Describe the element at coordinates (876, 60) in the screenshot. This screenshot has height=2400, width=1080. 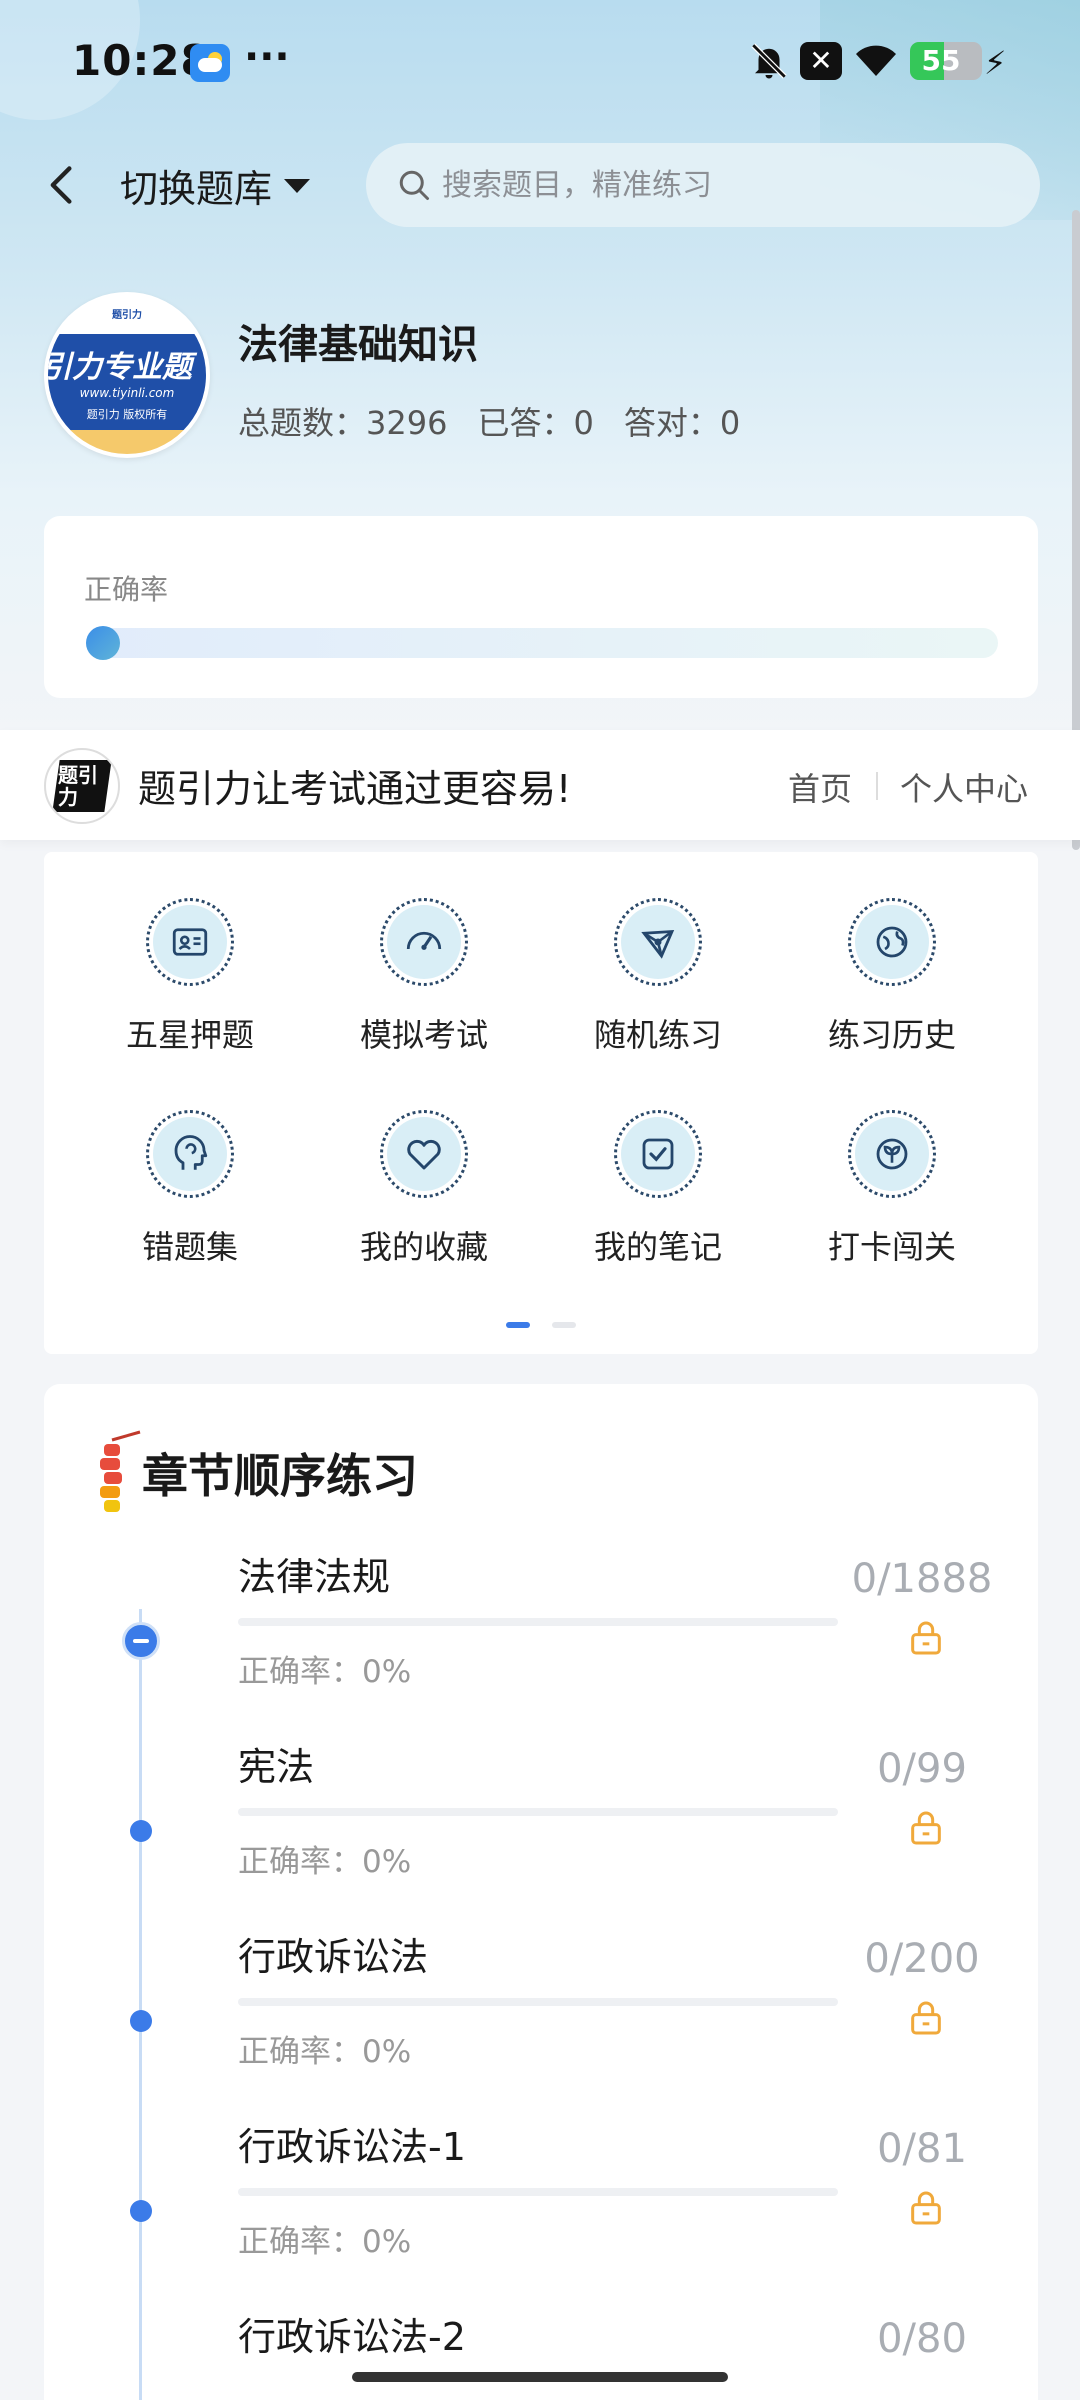
I see `wifi-icon` at that location.